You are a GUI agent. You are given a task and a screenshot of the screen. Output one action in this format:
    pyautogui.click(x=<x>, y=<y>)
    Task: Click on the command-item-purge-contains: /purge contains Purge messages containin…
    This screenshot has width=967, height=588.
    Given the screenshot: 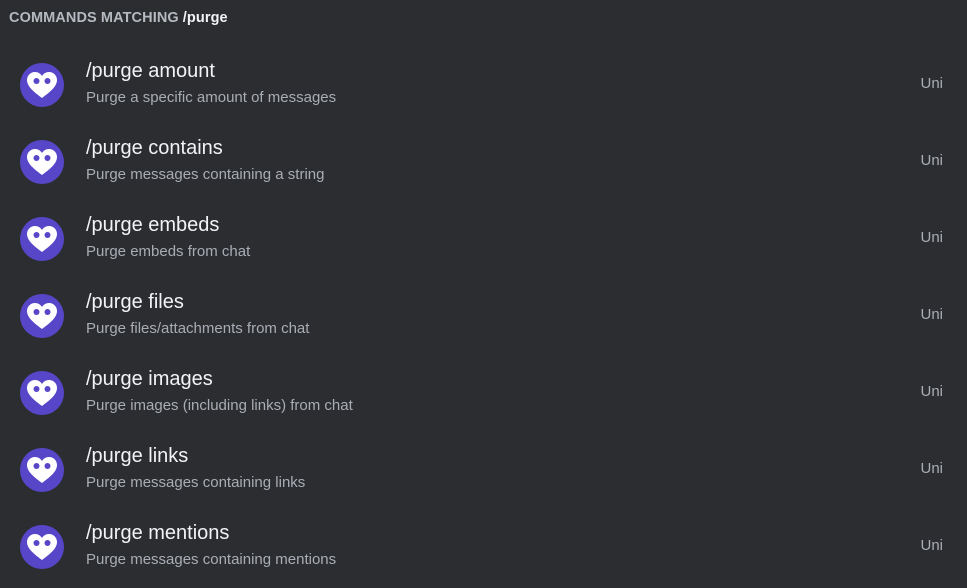 What is the action you would take?
    pyautogui.click(x=483, y=162)
    